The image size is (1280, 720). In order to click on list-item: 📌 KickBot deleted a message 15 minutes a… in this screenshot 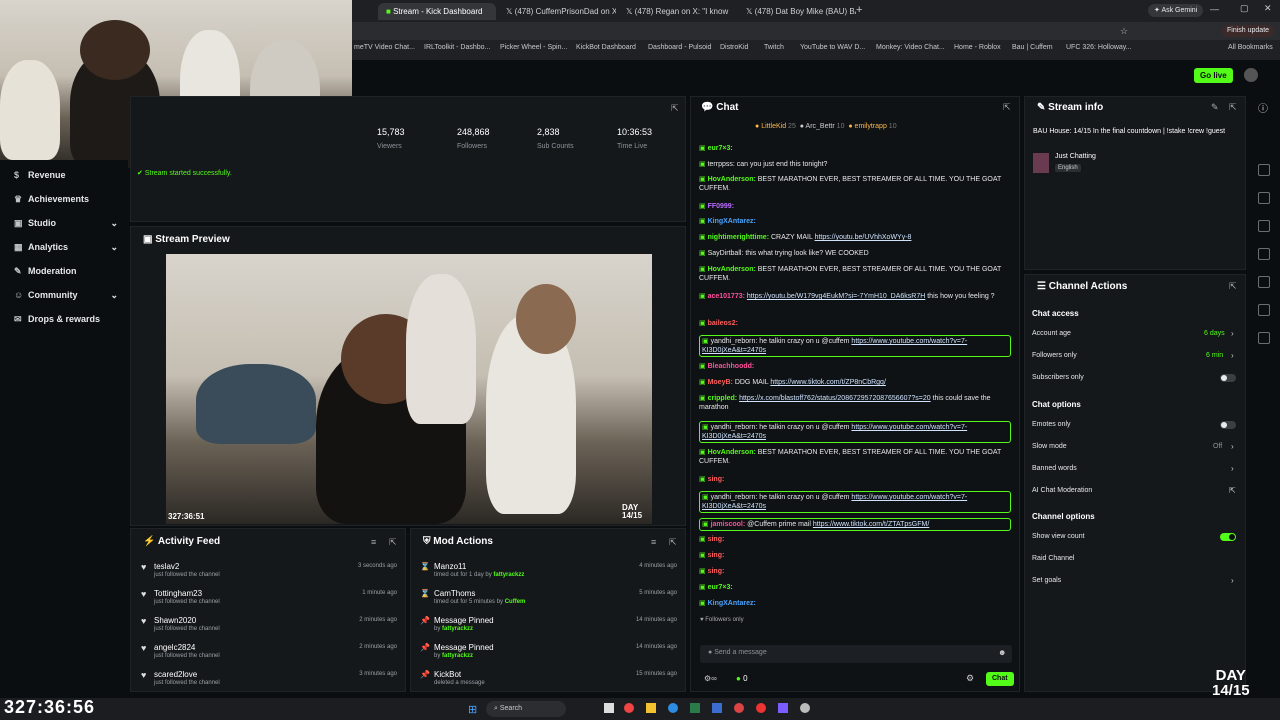, I will do `click(549, 679)`.